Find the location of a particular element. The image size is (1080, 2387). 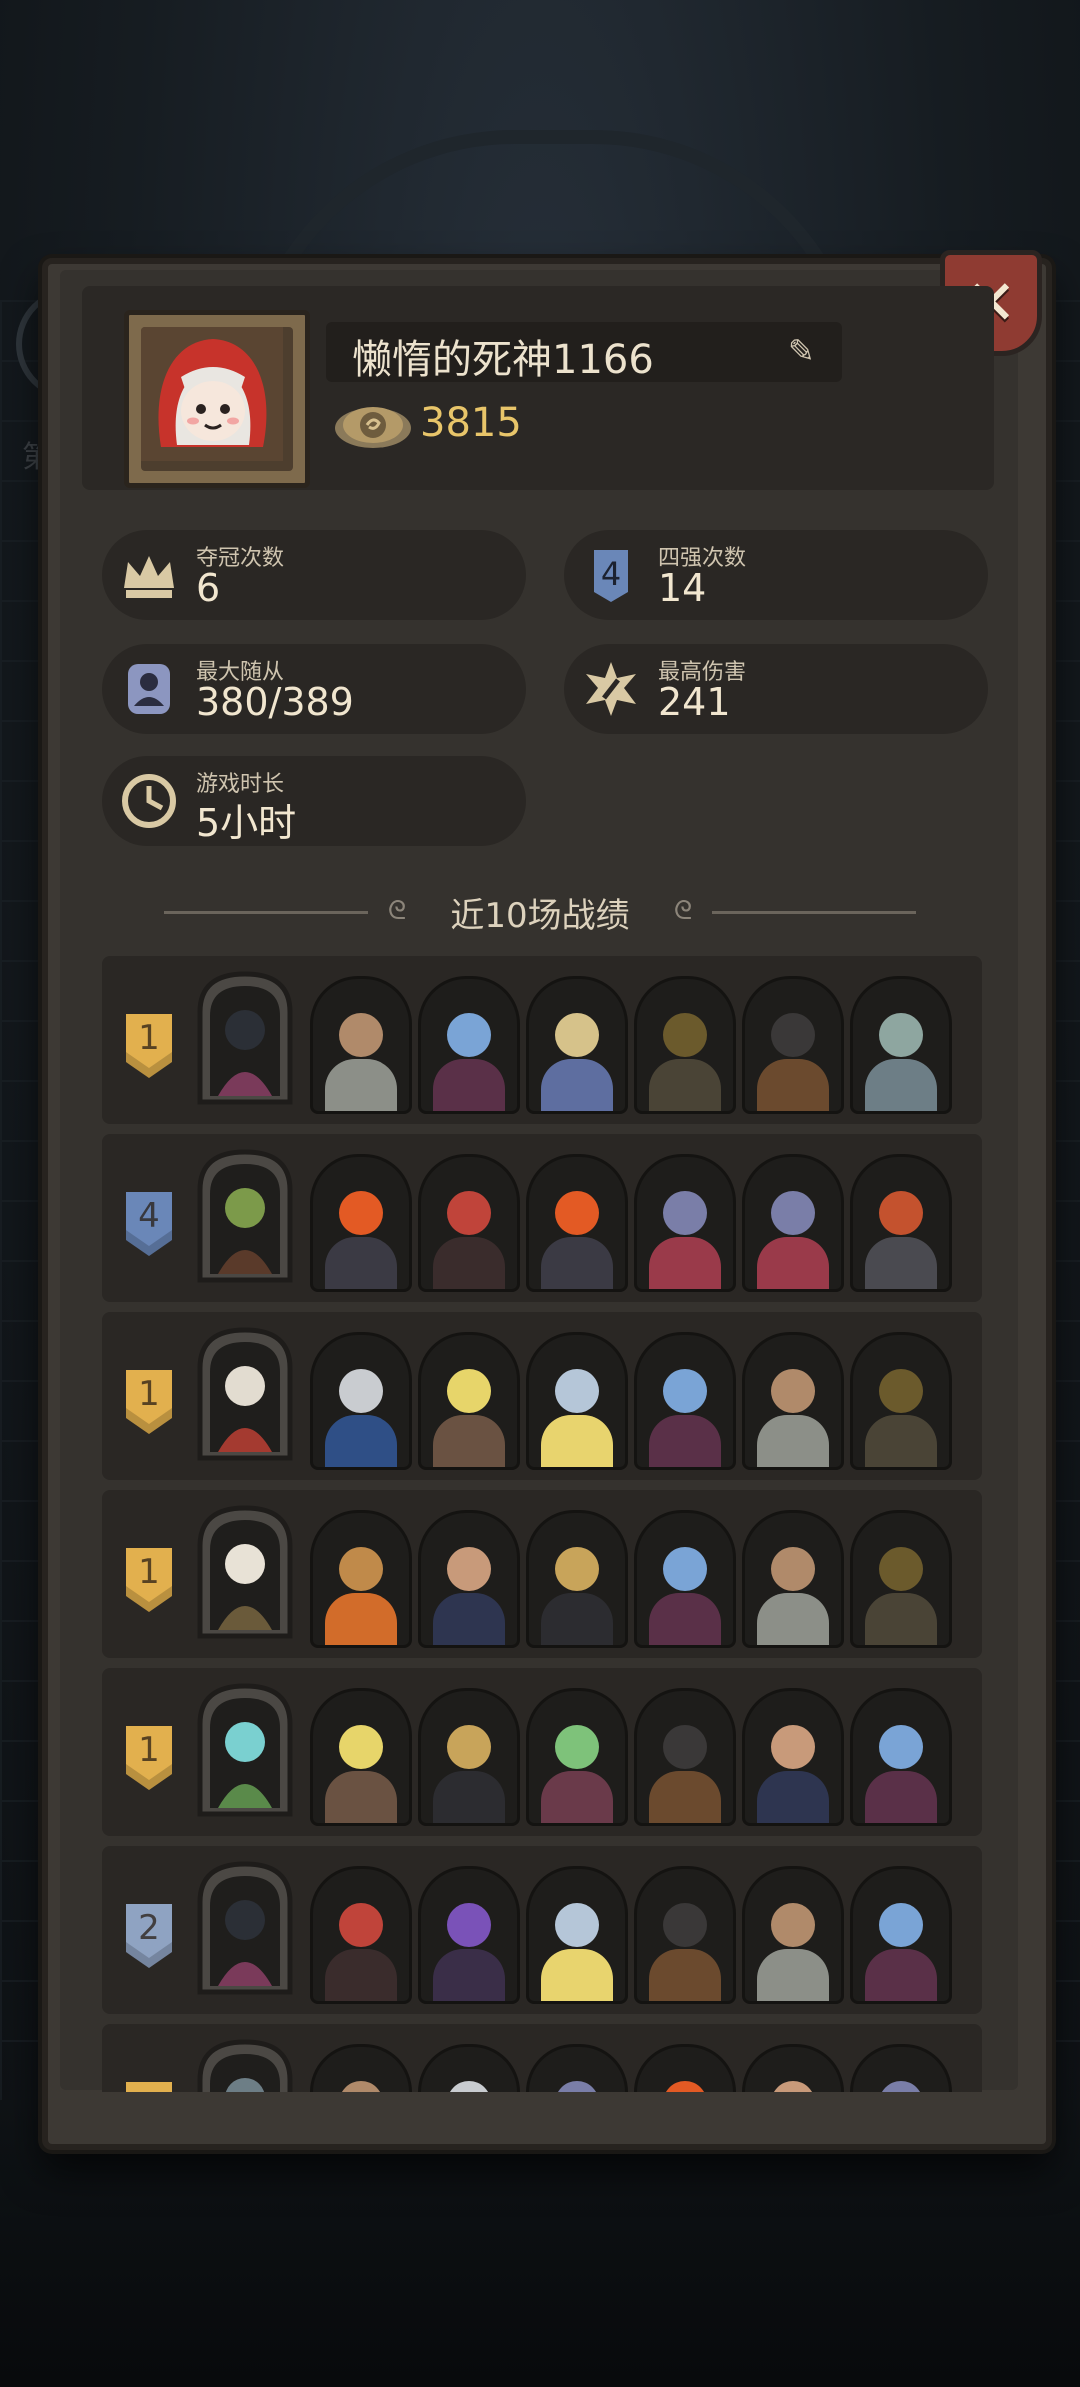

placement-number: 2 is located at coordinates (149, 1928).